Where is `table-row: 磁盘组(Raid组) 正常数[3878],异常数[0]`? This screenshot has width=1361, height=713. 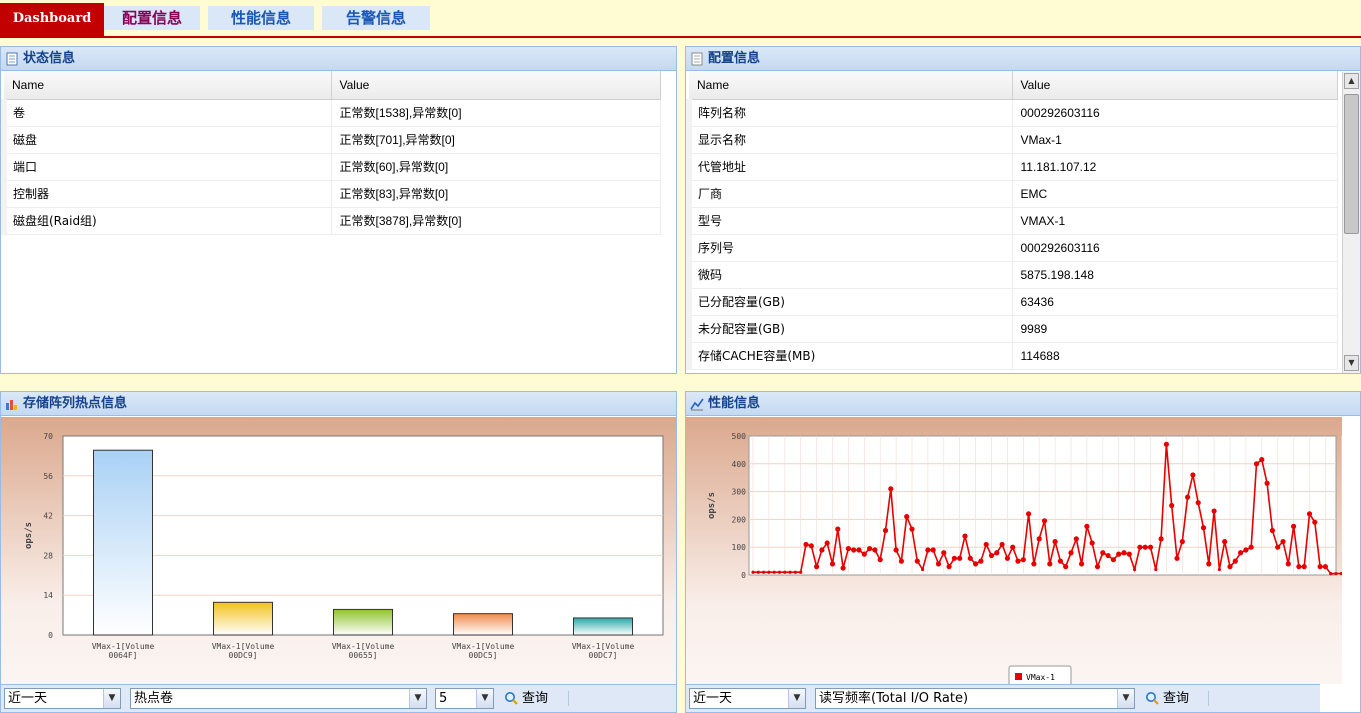 table-row: 磁盘组(Raid组) 正常数[3878],异常数[0] is located at coordinates (331, 221).